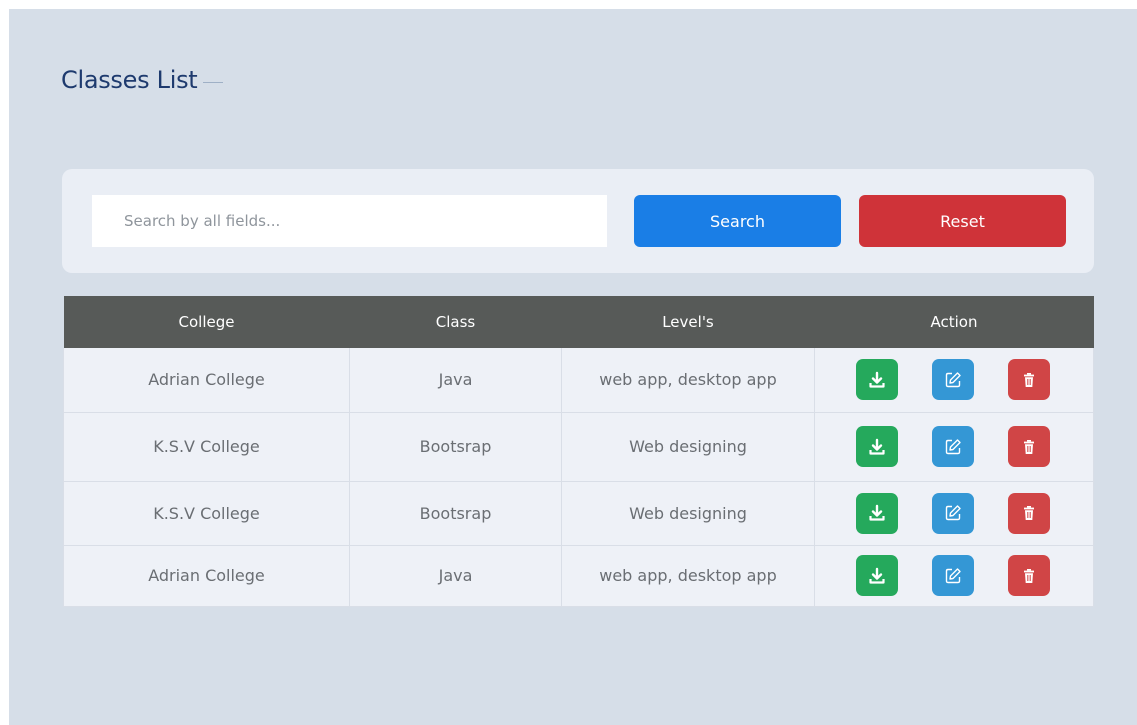 The height and width of the screenshot is (725, 1137). I want to click on reset-button: Reset, so click(962, 221).